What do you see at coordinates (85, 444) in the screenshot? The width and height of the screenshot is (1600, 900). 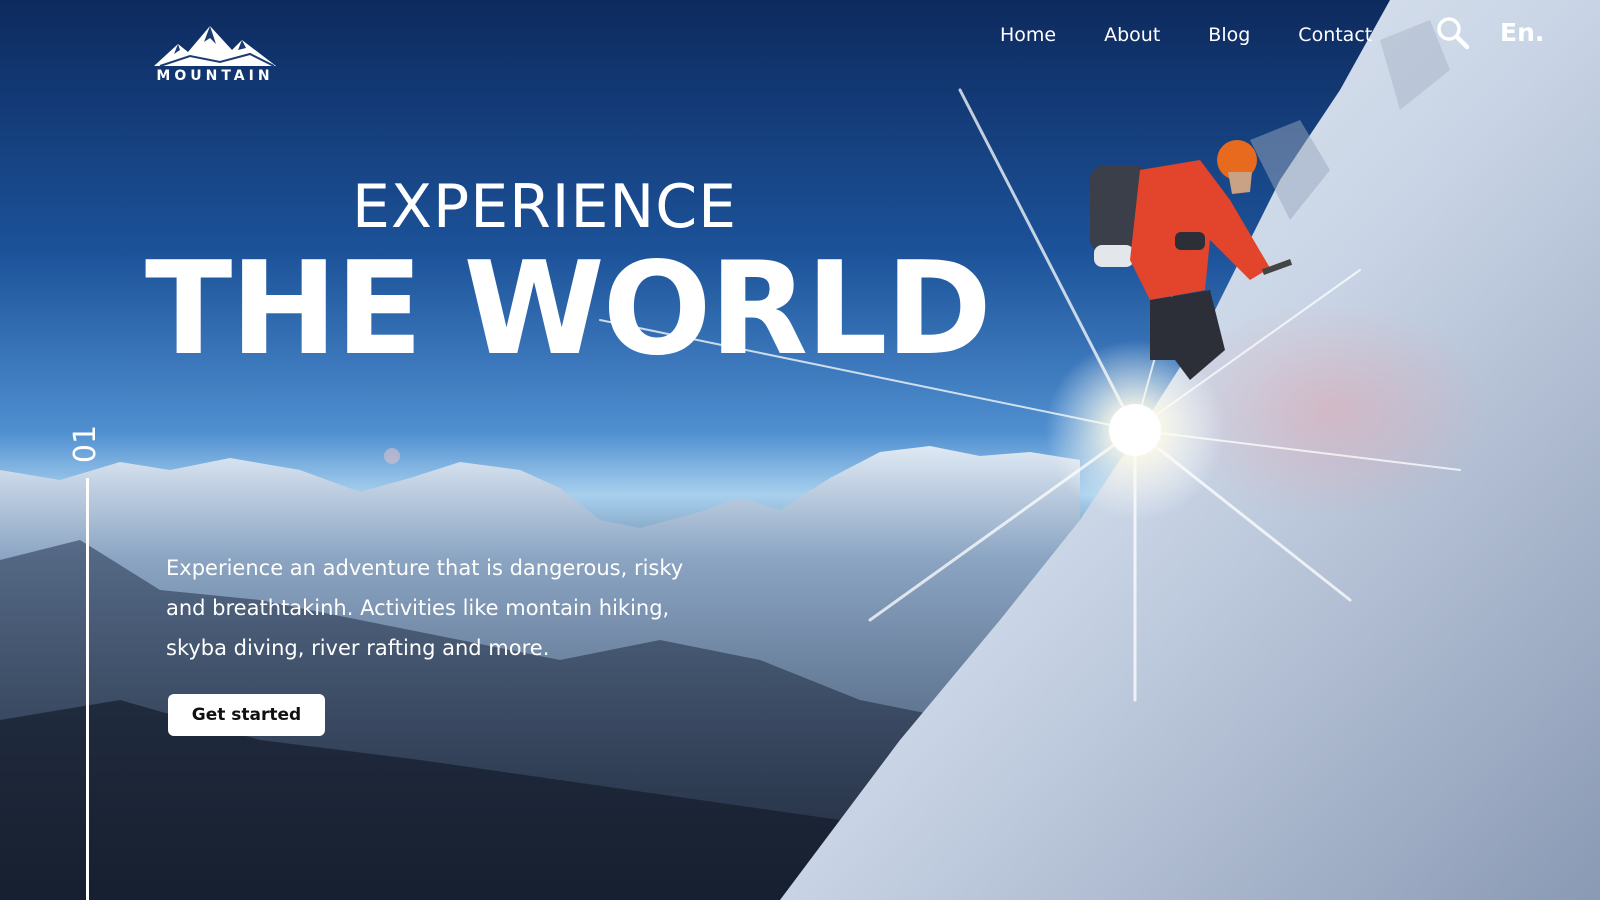 I see `slide-number: 01` at bounding box center [85, 444].